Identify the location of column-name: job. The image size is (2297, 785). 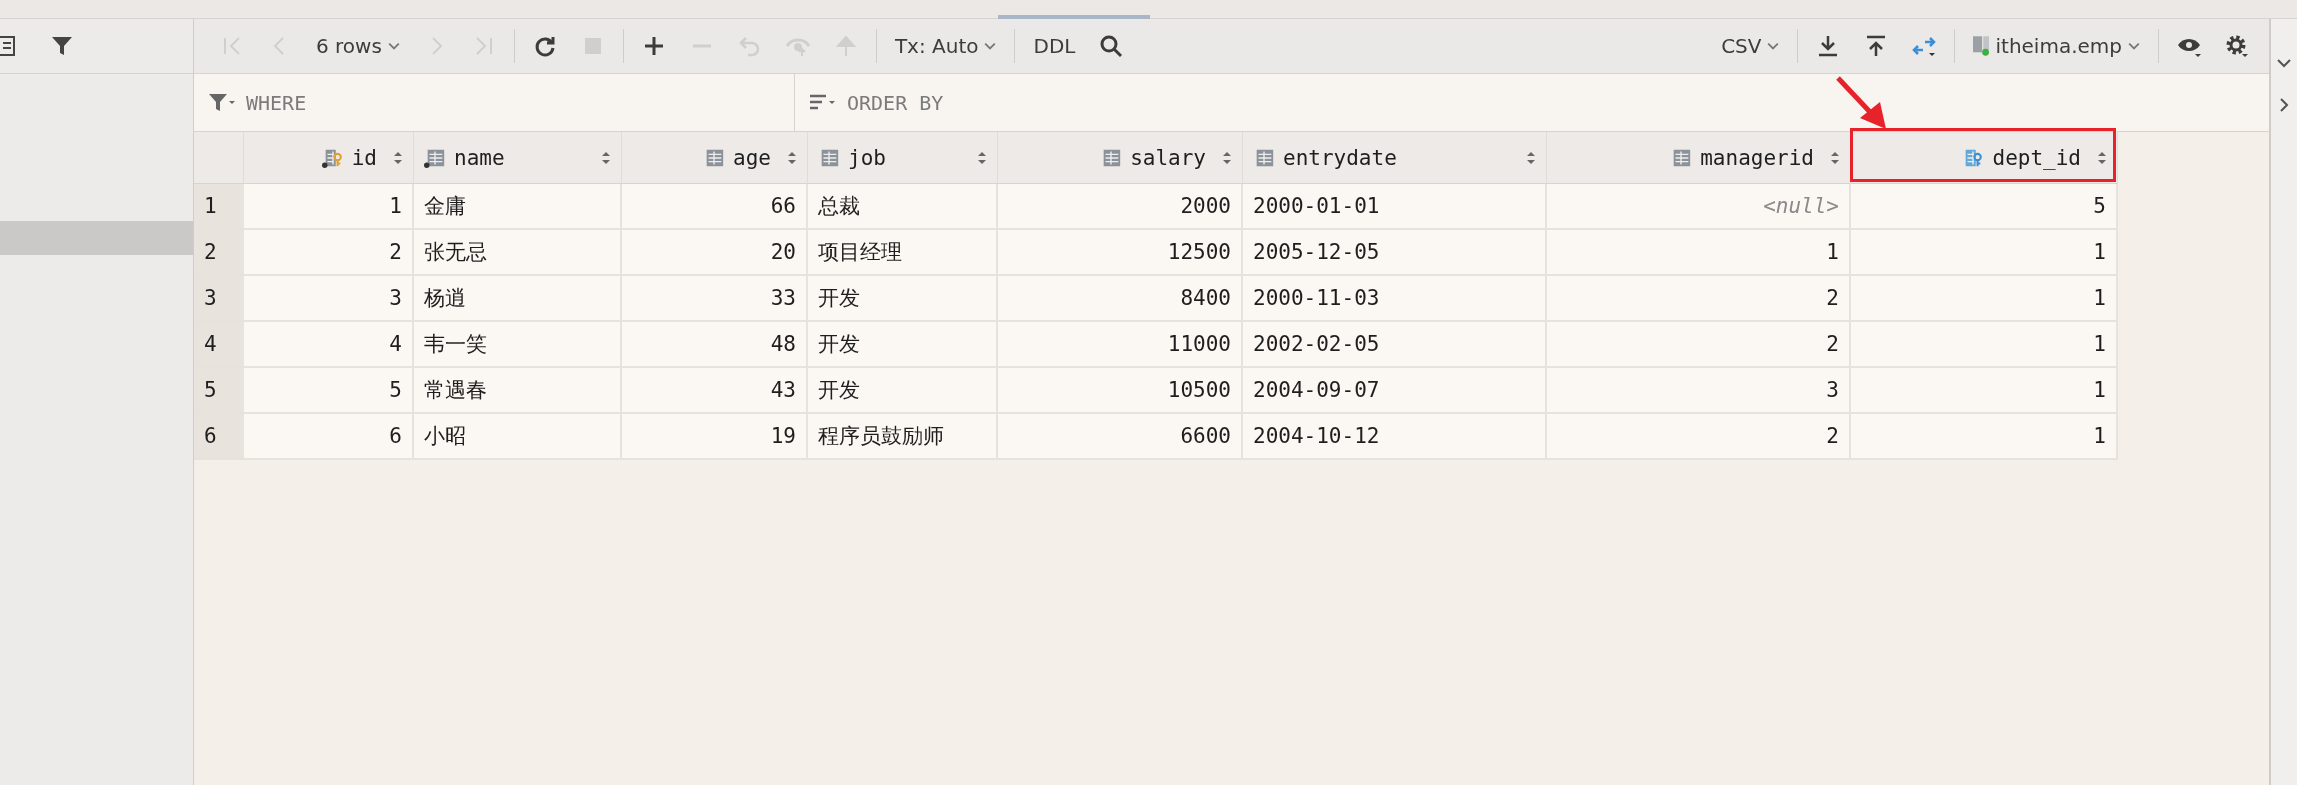
(867, 157).